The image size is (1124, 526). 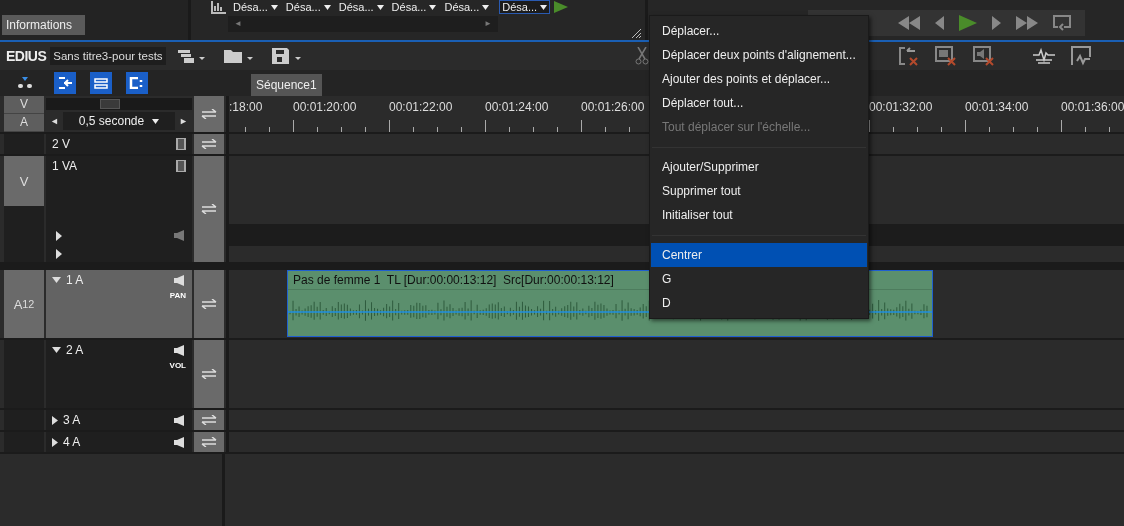 I want to click on track-name: 3 A, so click(x=72, y=420).